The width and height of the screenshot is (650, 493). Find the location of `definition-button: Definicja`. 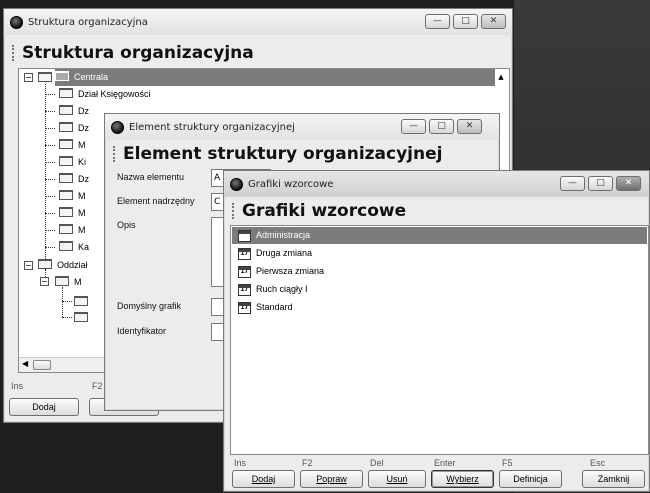

definition-button: Definicja is located at coordinates (530, 479).